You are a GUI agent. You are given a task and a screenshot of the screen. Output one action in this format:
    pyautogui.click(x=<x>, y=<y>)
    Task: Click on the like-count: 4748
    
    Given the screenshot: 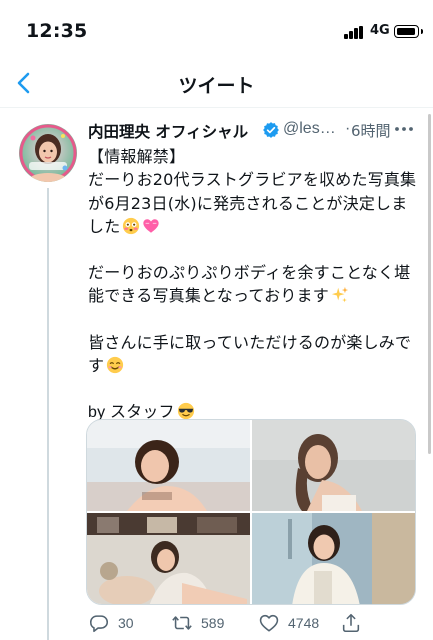 What is the action you would take?
    pyautogui.click(x=304, y=623)
    